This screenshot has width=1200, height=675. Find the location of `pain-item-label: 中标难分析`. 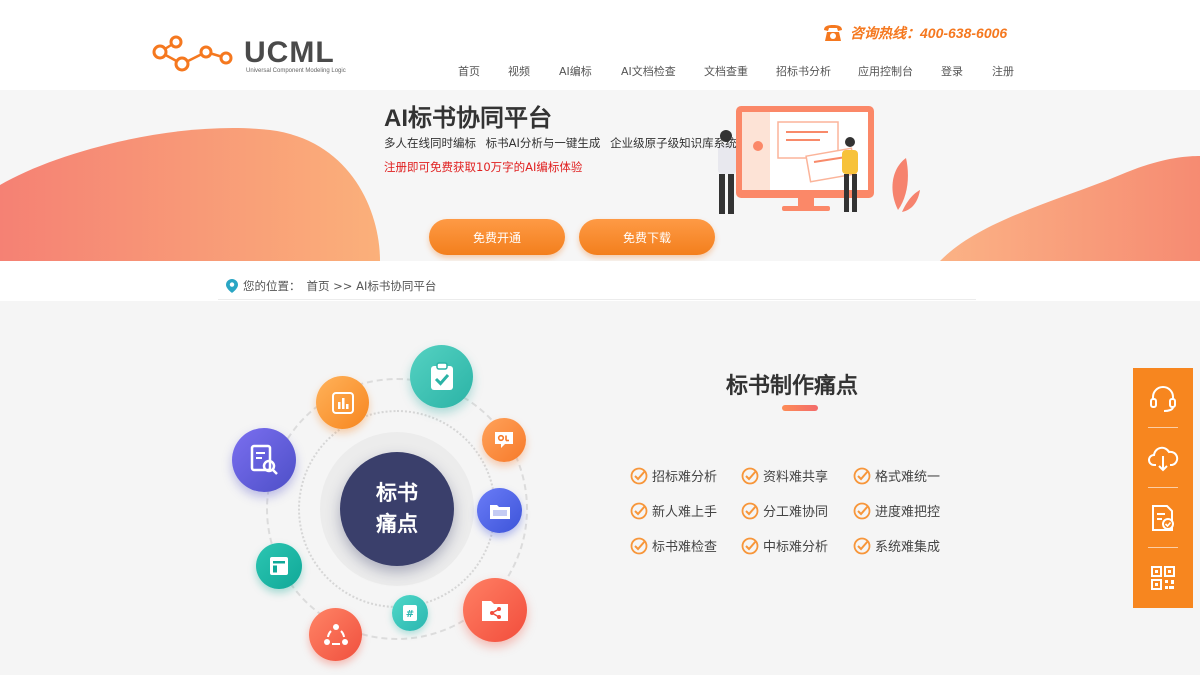

pain-item-label: 中标难分析 is located at coordinates (796, 547).